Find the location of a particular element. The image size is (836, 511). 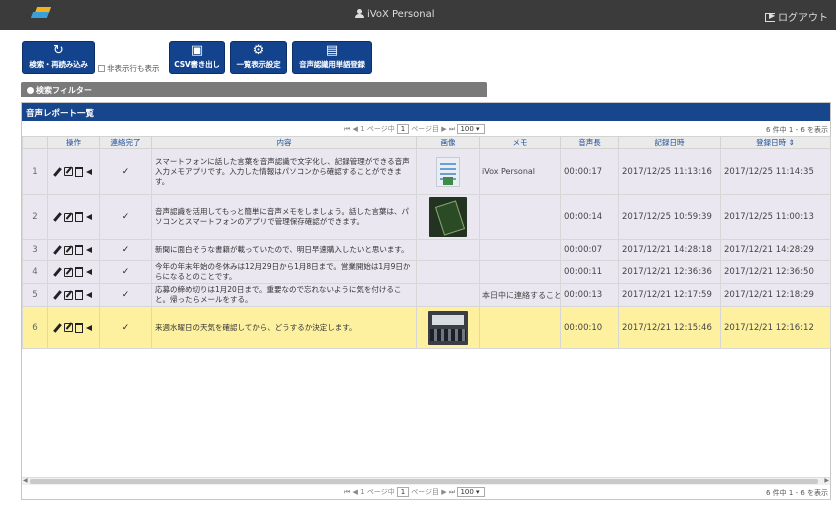

search-filter-toggle: 検索フィルター is located at coordinates (254, 89).